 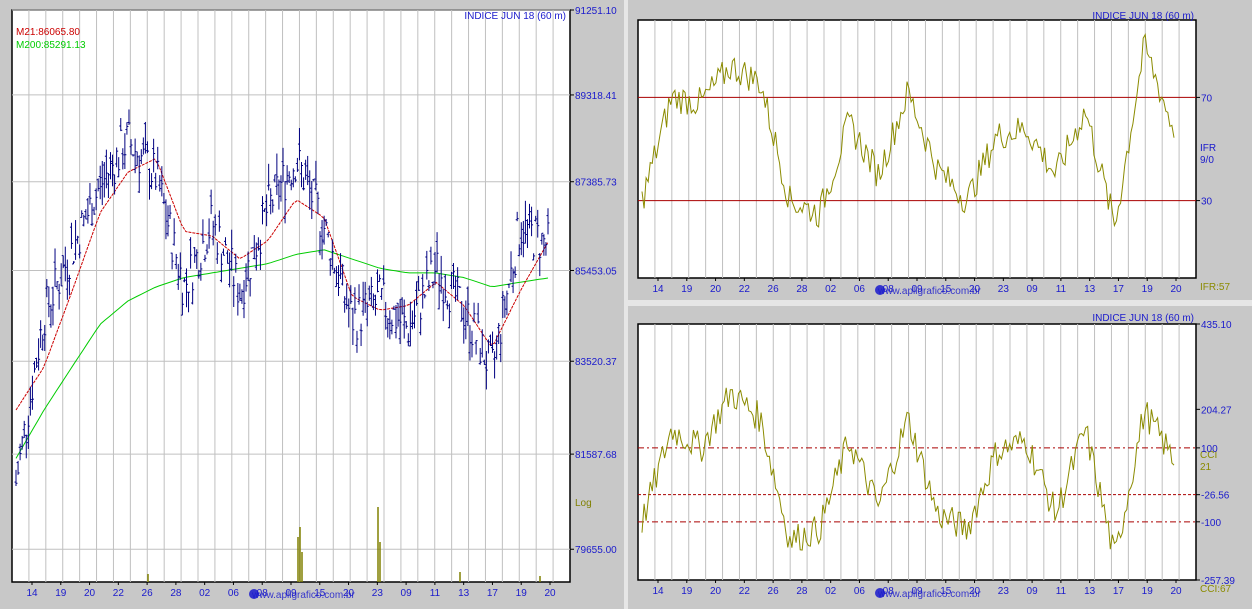 I want to click on price-y-tick-label: 83520.37, so click(x=596, y=362).